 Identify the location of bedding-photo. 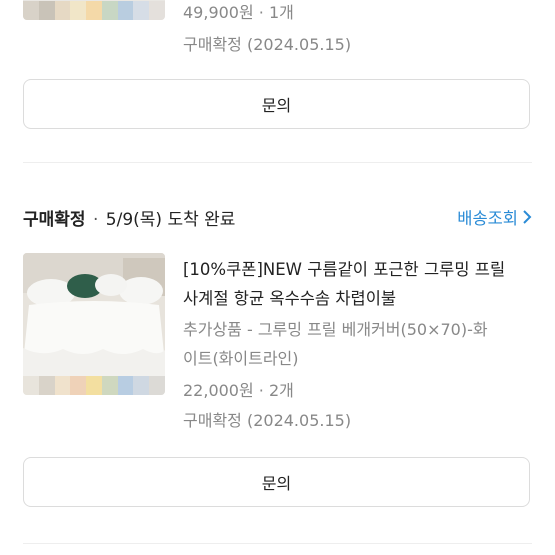
(94, 314).